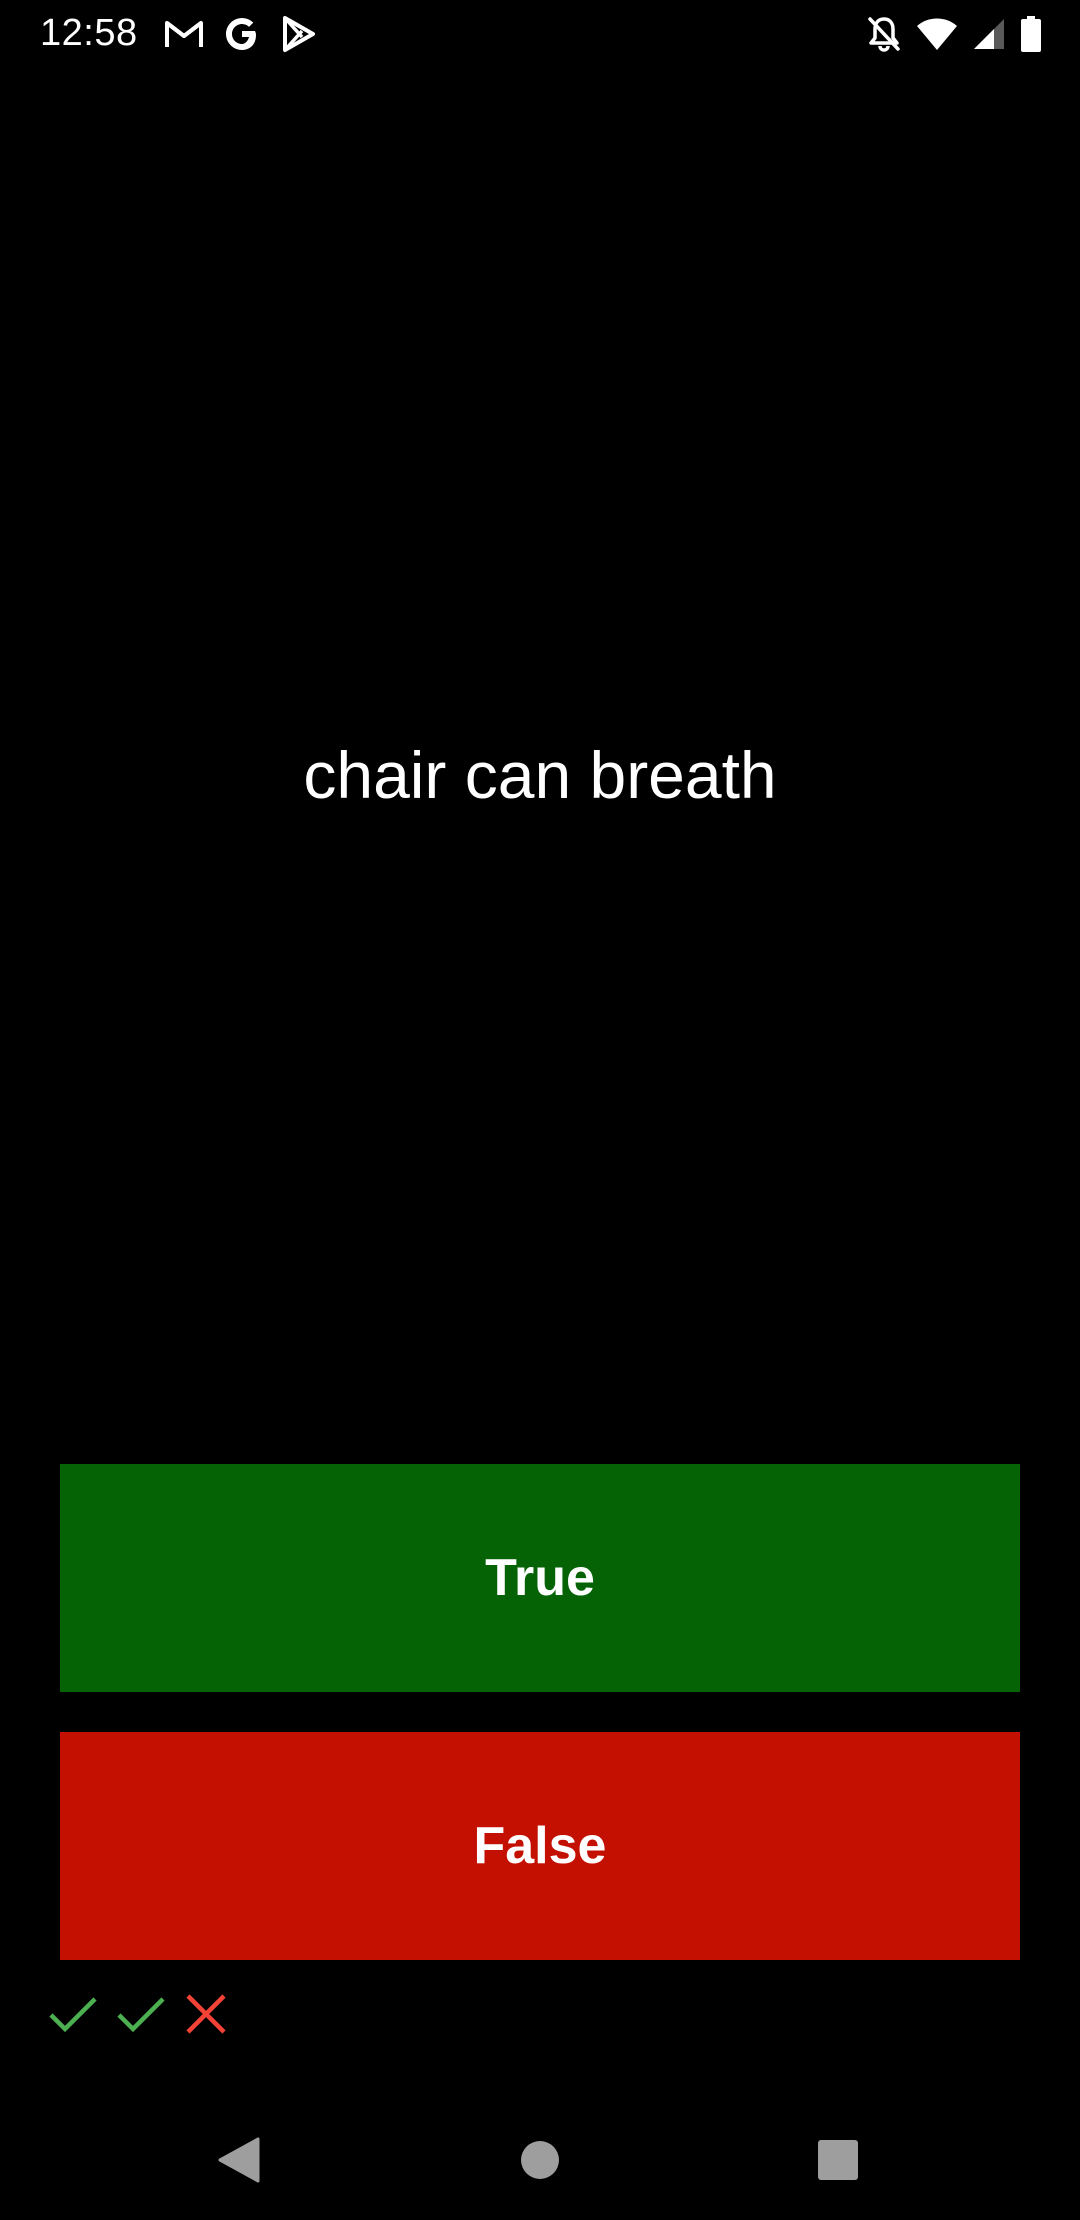 This screenshot has width=1080, height=2220. I want to click on back-icon, so click(240, 2160).